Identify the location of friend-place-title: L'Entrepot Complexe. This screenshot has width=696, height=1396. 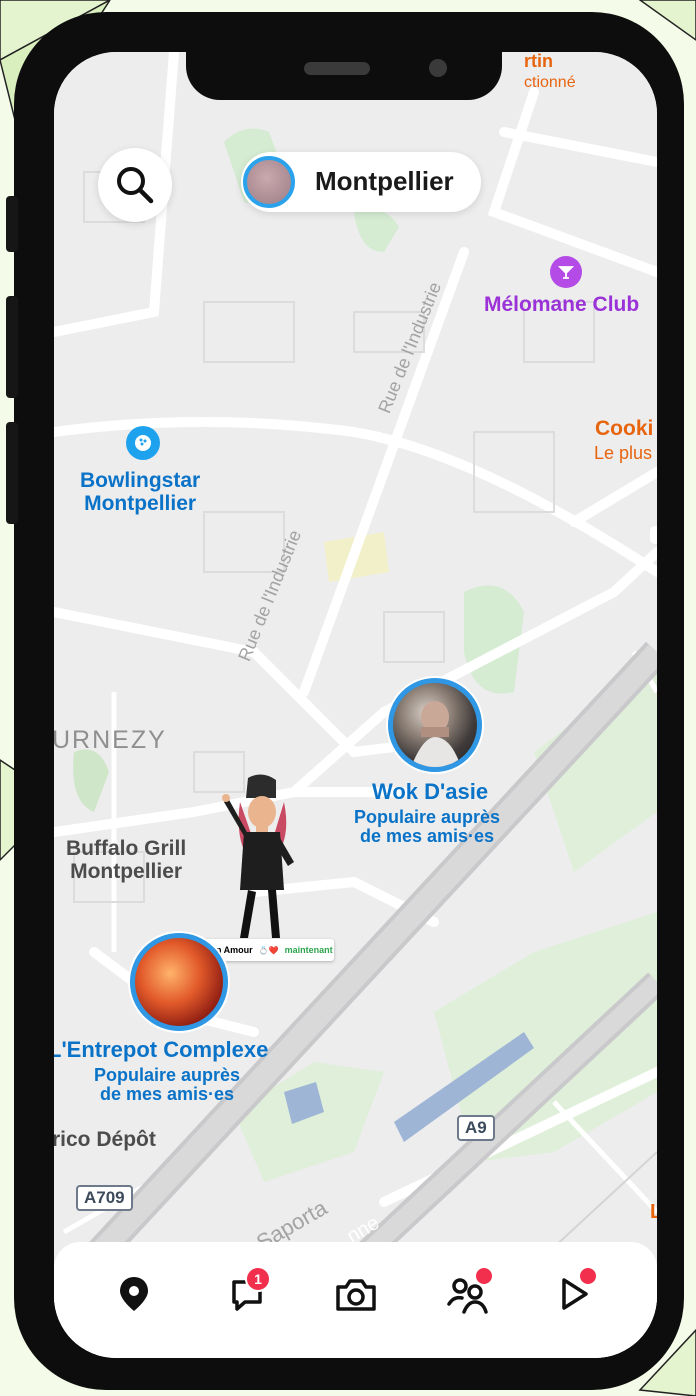
(161, 1050).